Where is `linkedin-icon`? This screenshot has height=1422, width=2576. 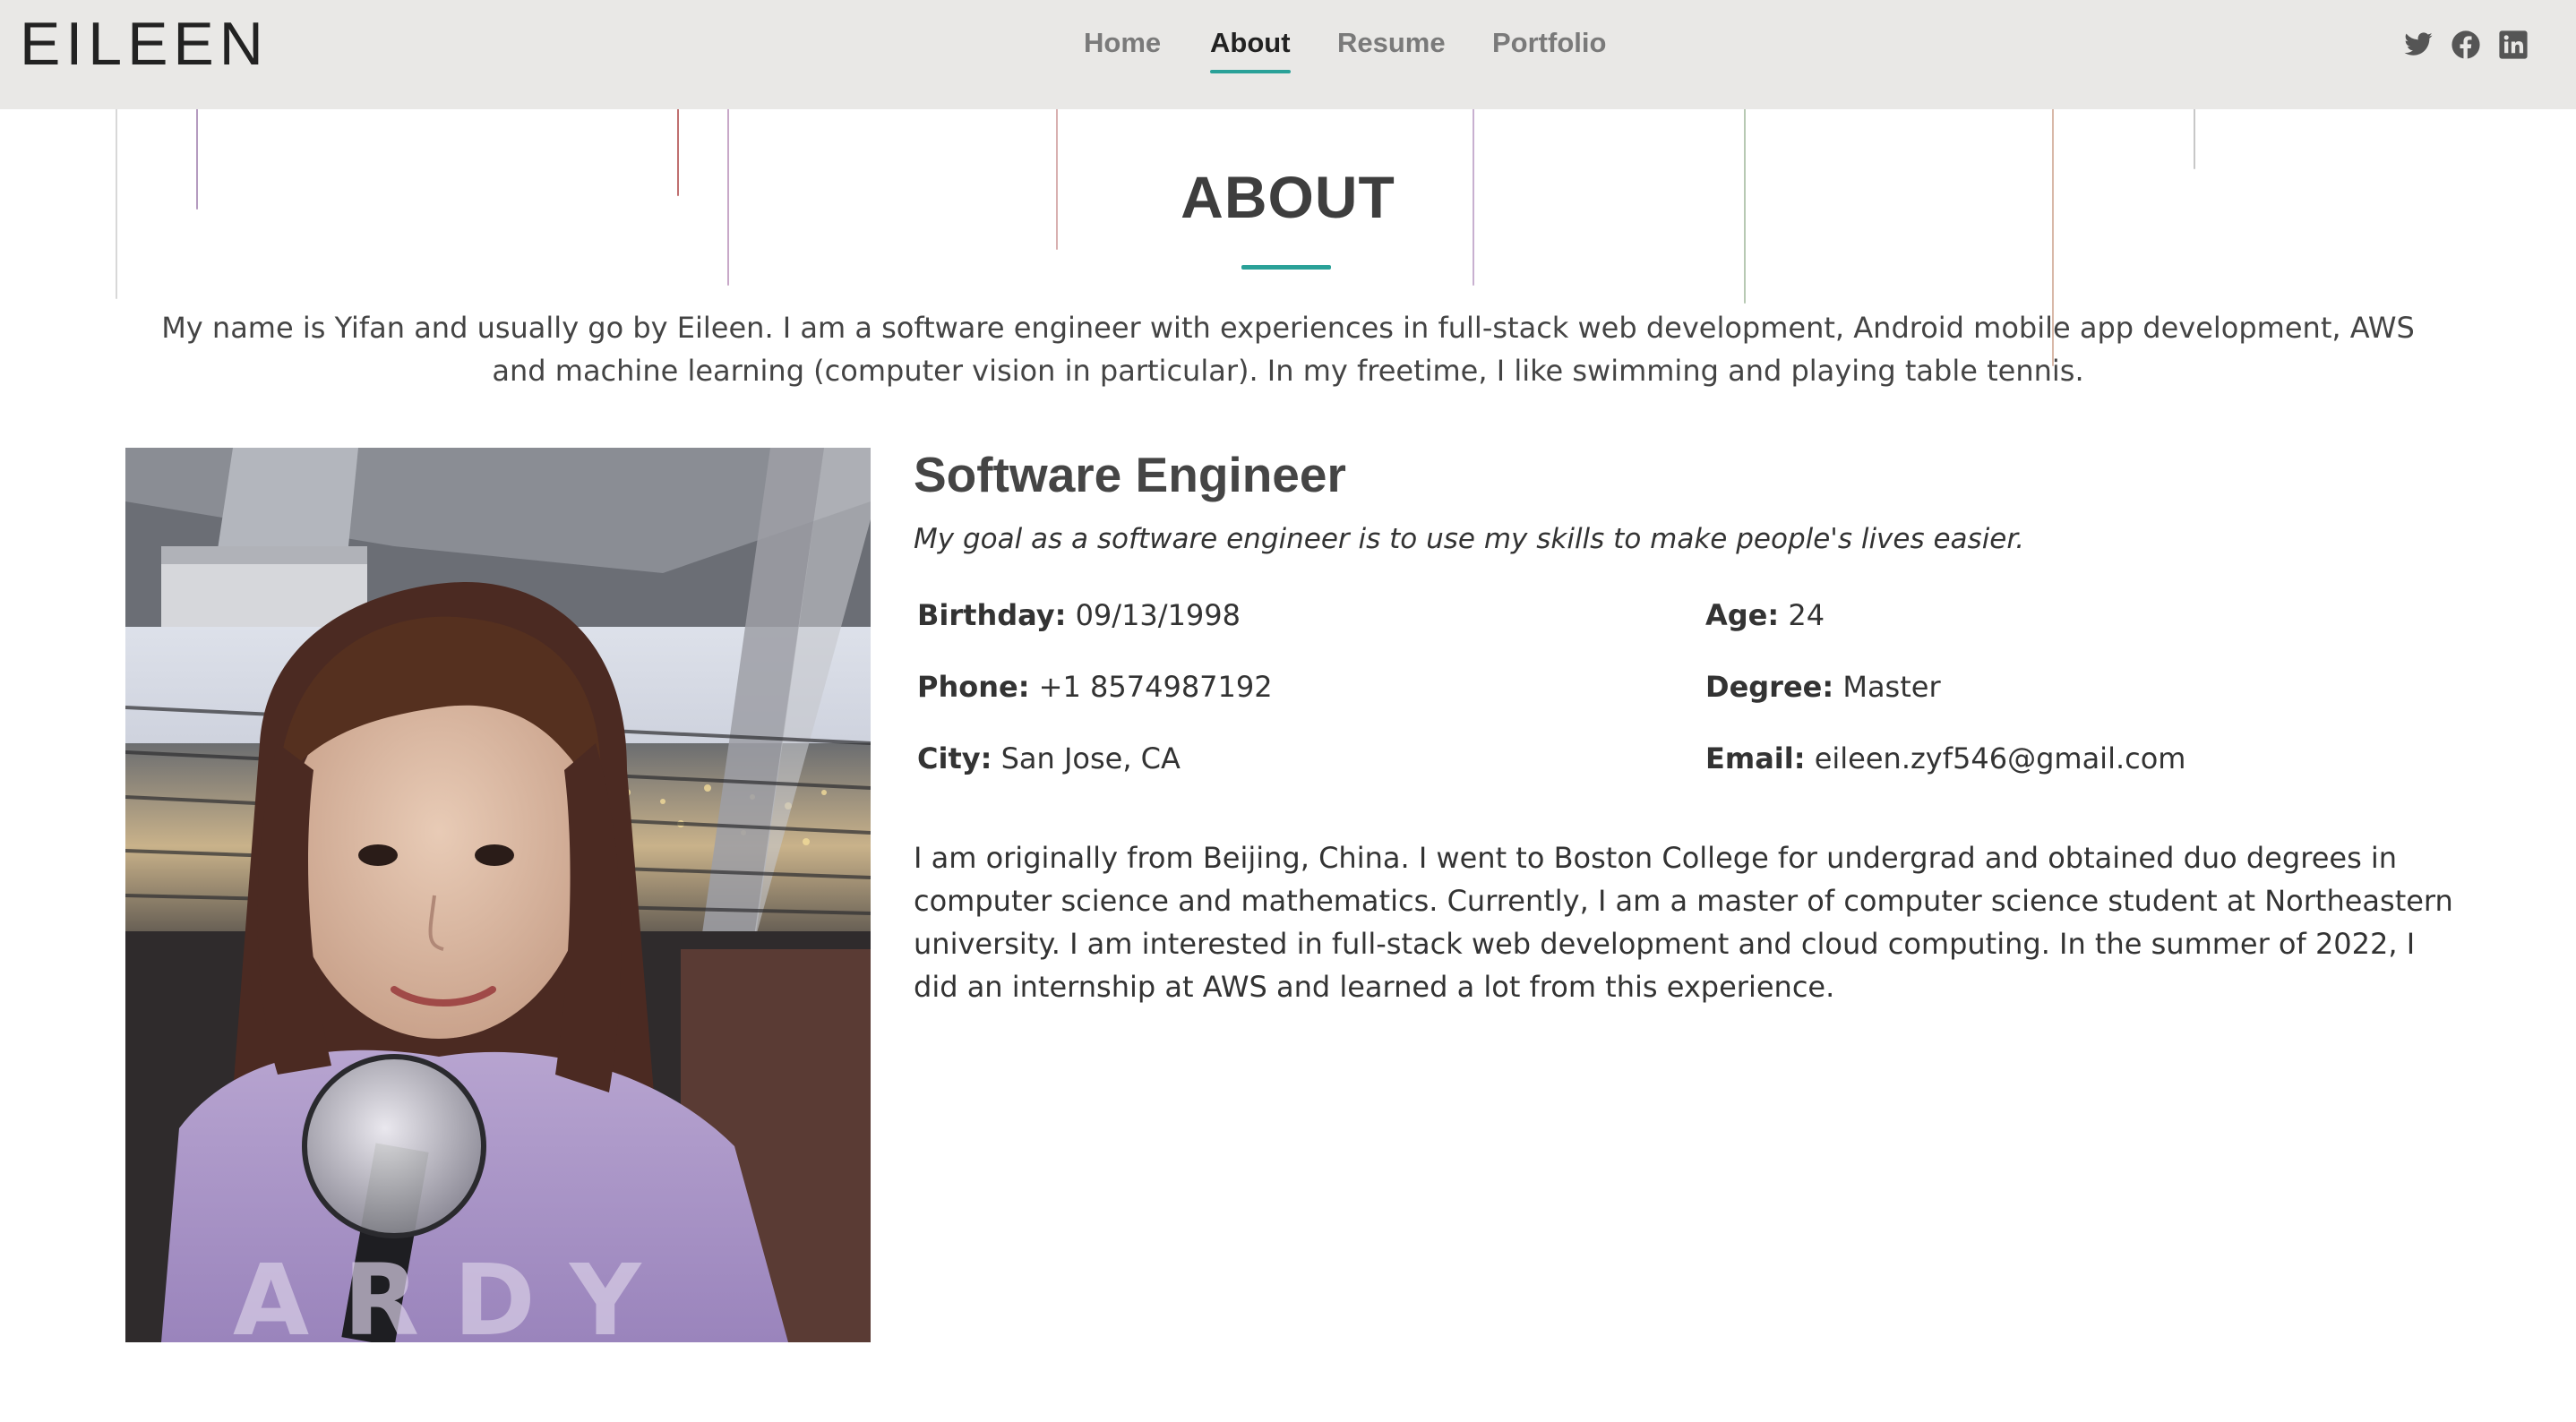
linkedin-icon is located at coordinates (2513, 45).